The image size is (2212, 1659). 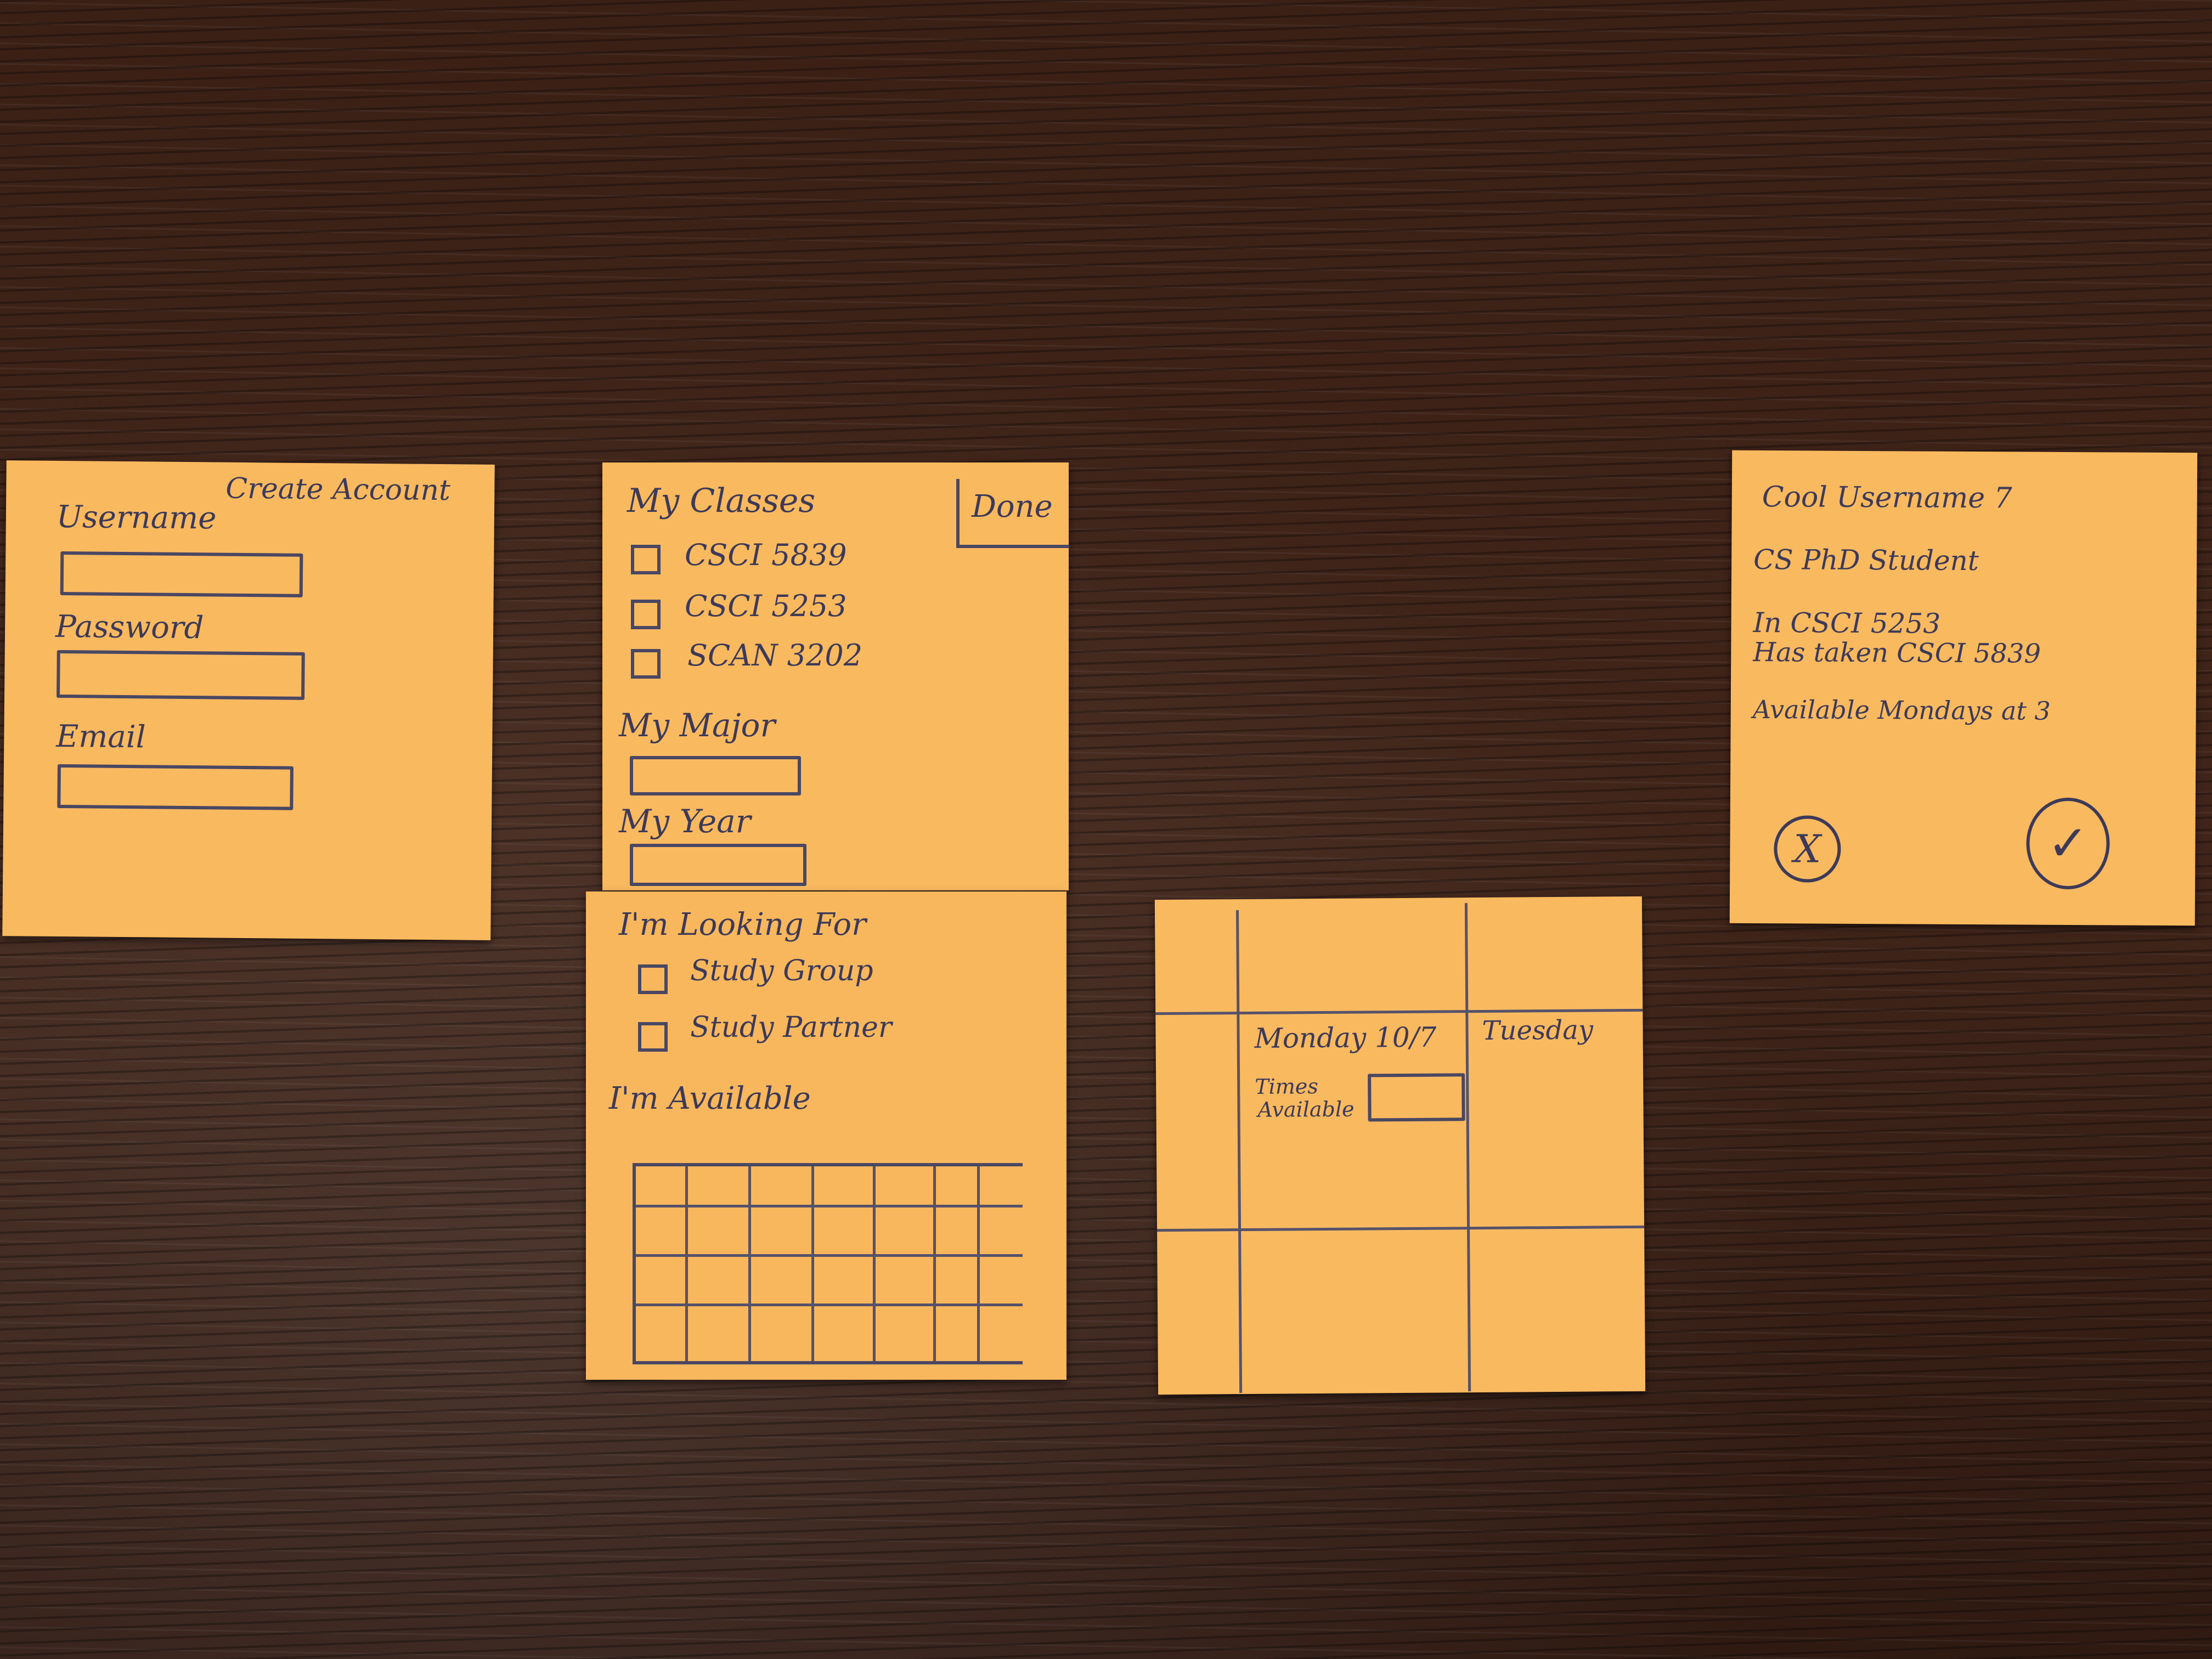 I want to click on email-field, so click(x=176, y=787).